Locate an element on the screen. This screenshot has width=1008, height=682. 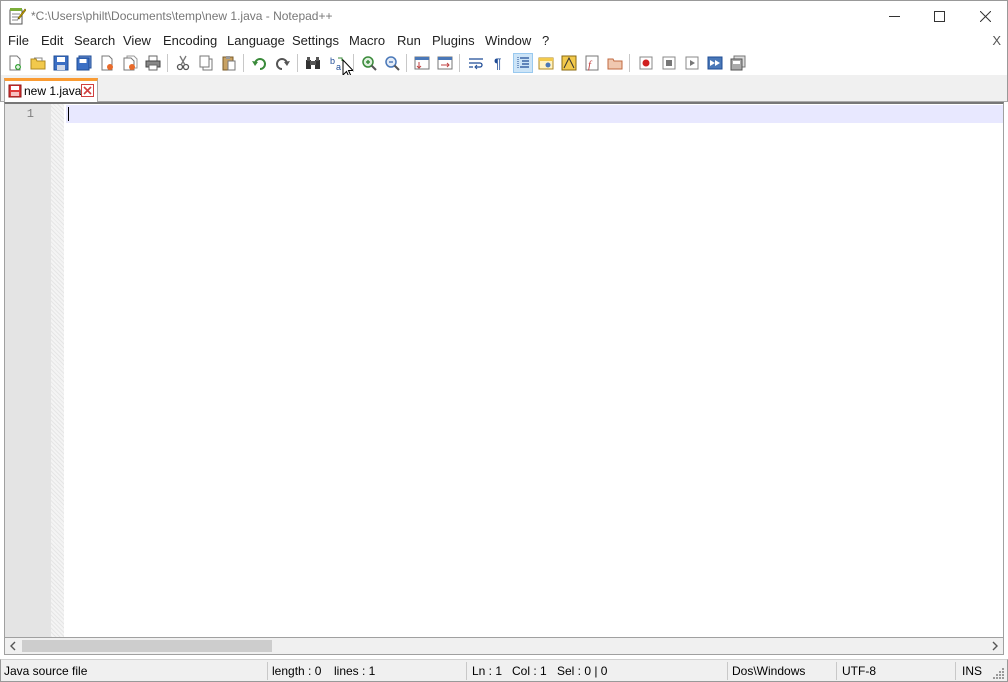
tab-close-icon is located at coordinates (87, 90).